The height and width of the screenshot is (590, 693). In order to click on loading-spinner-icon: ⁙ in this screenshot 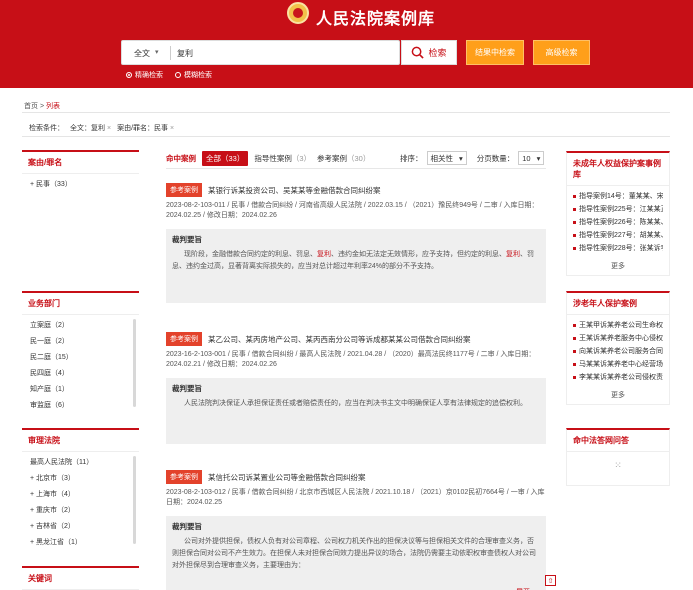, I will do `click(618, 465)`.